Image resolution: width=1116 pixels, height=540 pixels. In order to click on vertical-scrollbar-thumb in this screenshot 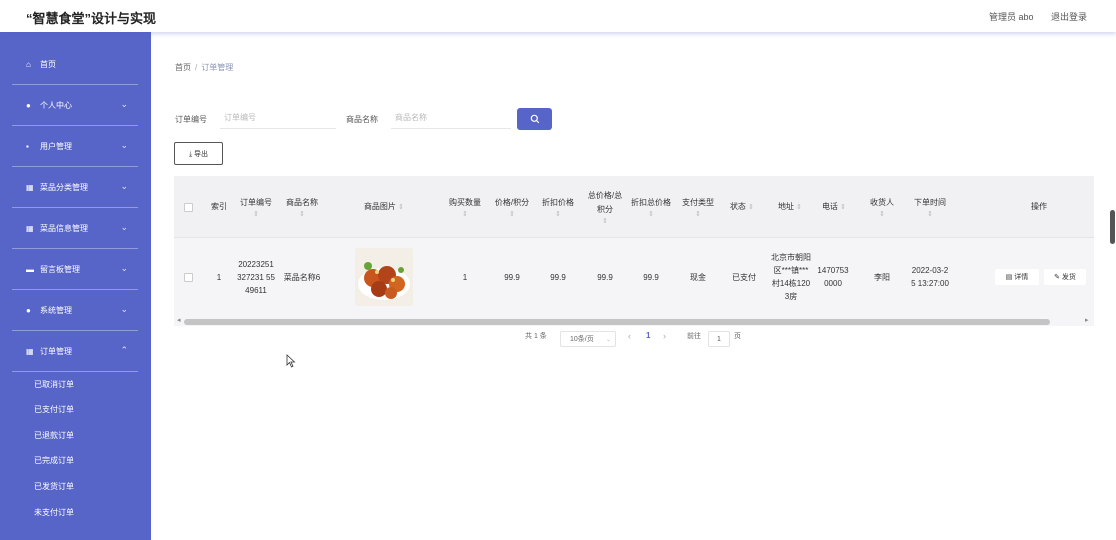, I will do `click(1112, 227)`.